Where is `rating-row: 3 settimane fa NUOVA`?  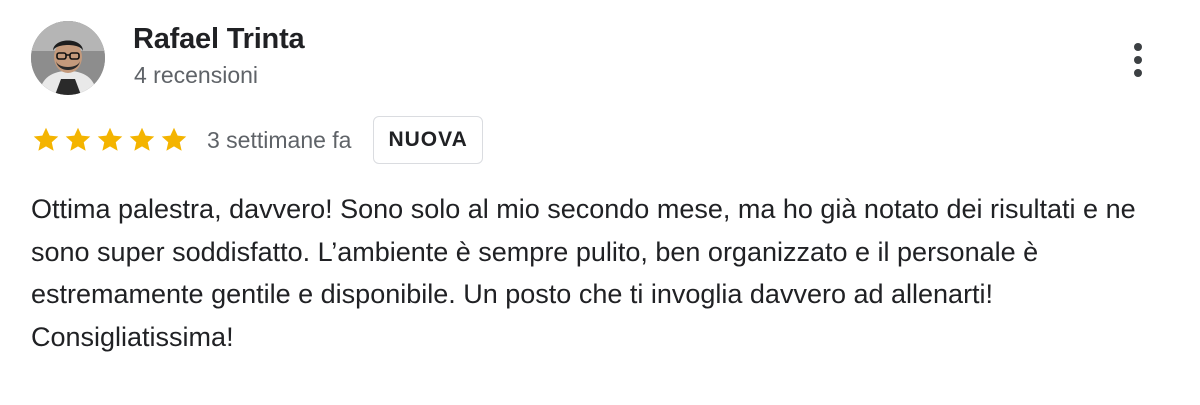 rating-row: 3 settimane fa NUOVA is located at coordinates (257, 140).